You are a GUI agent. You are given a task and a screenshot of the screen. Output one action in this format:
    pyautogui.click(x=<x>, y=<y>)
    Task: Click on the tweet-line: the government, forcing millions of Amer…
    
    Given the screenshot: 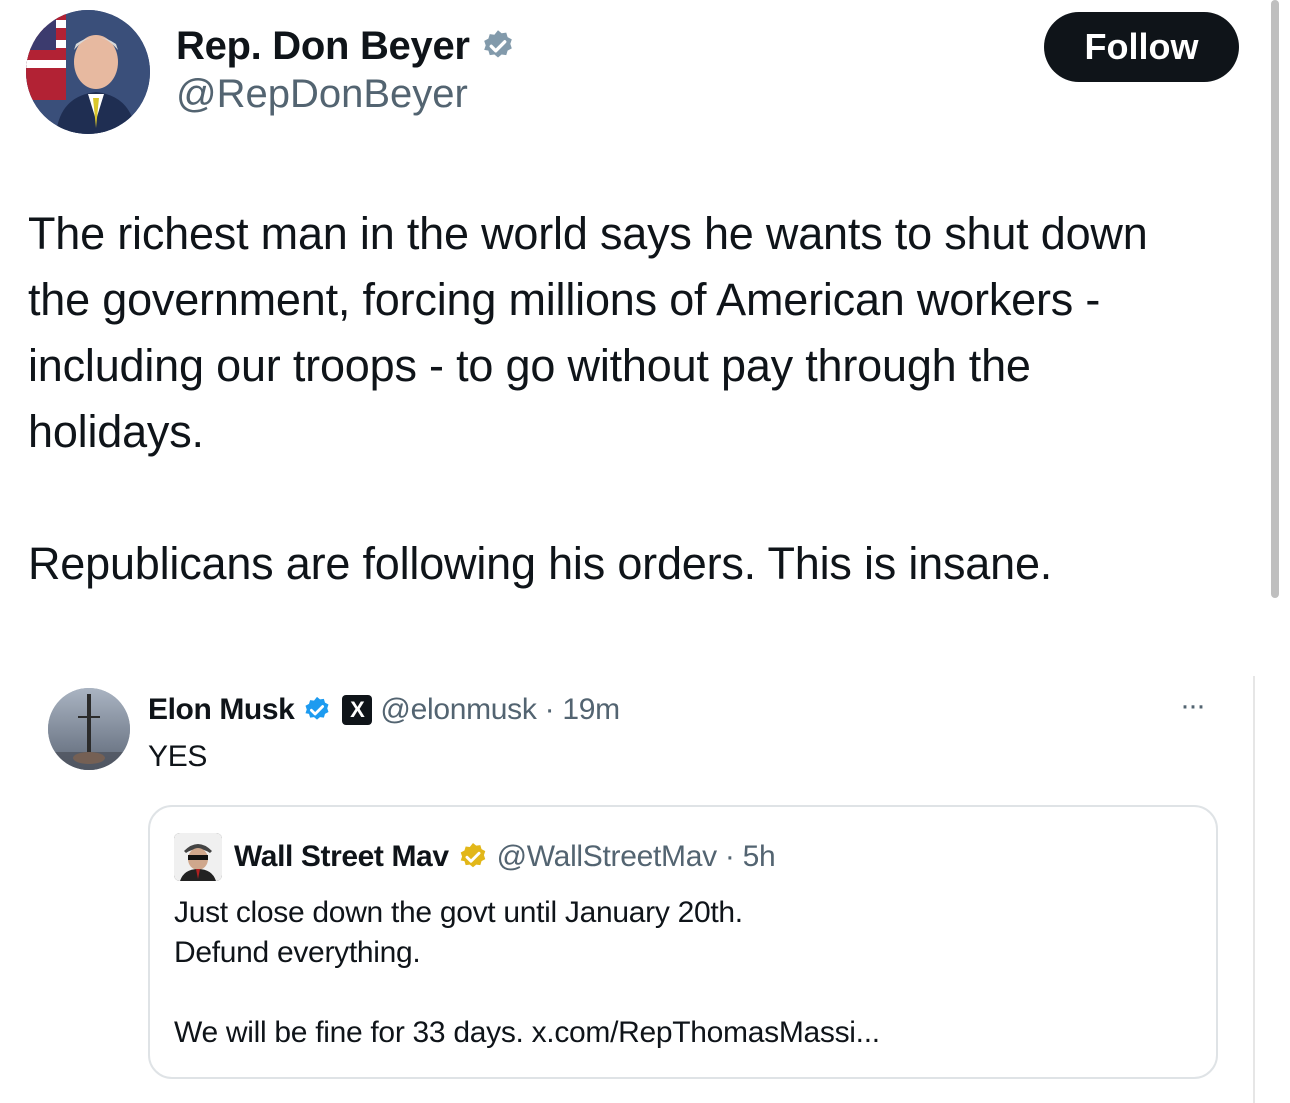 What is the action you would take?
    pyautogui.click(x=564, y=299)
    